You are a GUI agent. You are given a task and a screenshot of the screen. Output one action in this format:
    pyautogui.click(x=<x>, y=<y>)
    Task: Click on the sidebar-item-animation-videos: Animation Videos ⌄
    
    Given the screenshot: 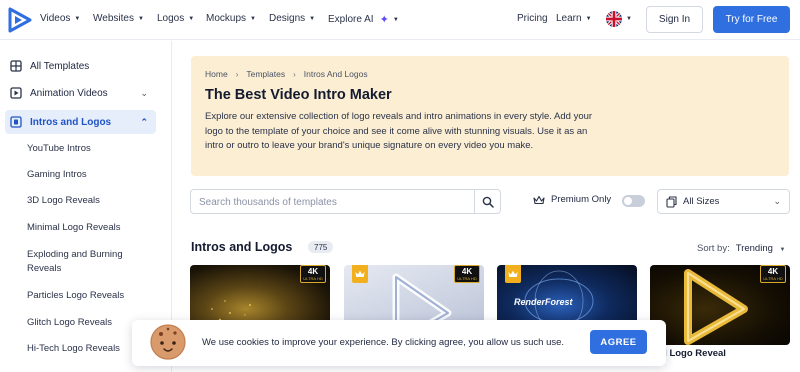 What is the action you would take?
    pyautogui.click(x=80, y=93)
    